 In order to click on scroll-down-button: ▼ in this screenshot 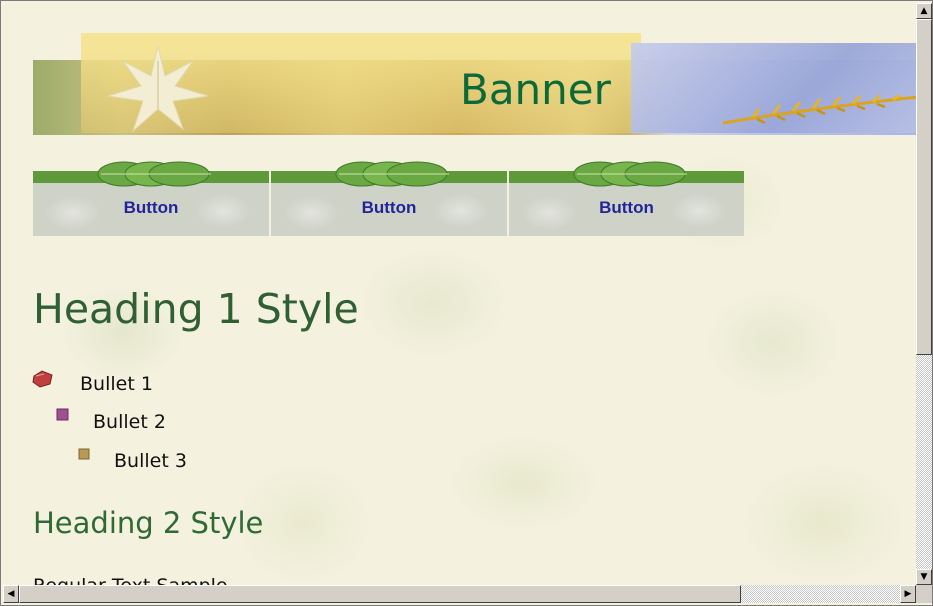, I will do `click(924, 577)`.